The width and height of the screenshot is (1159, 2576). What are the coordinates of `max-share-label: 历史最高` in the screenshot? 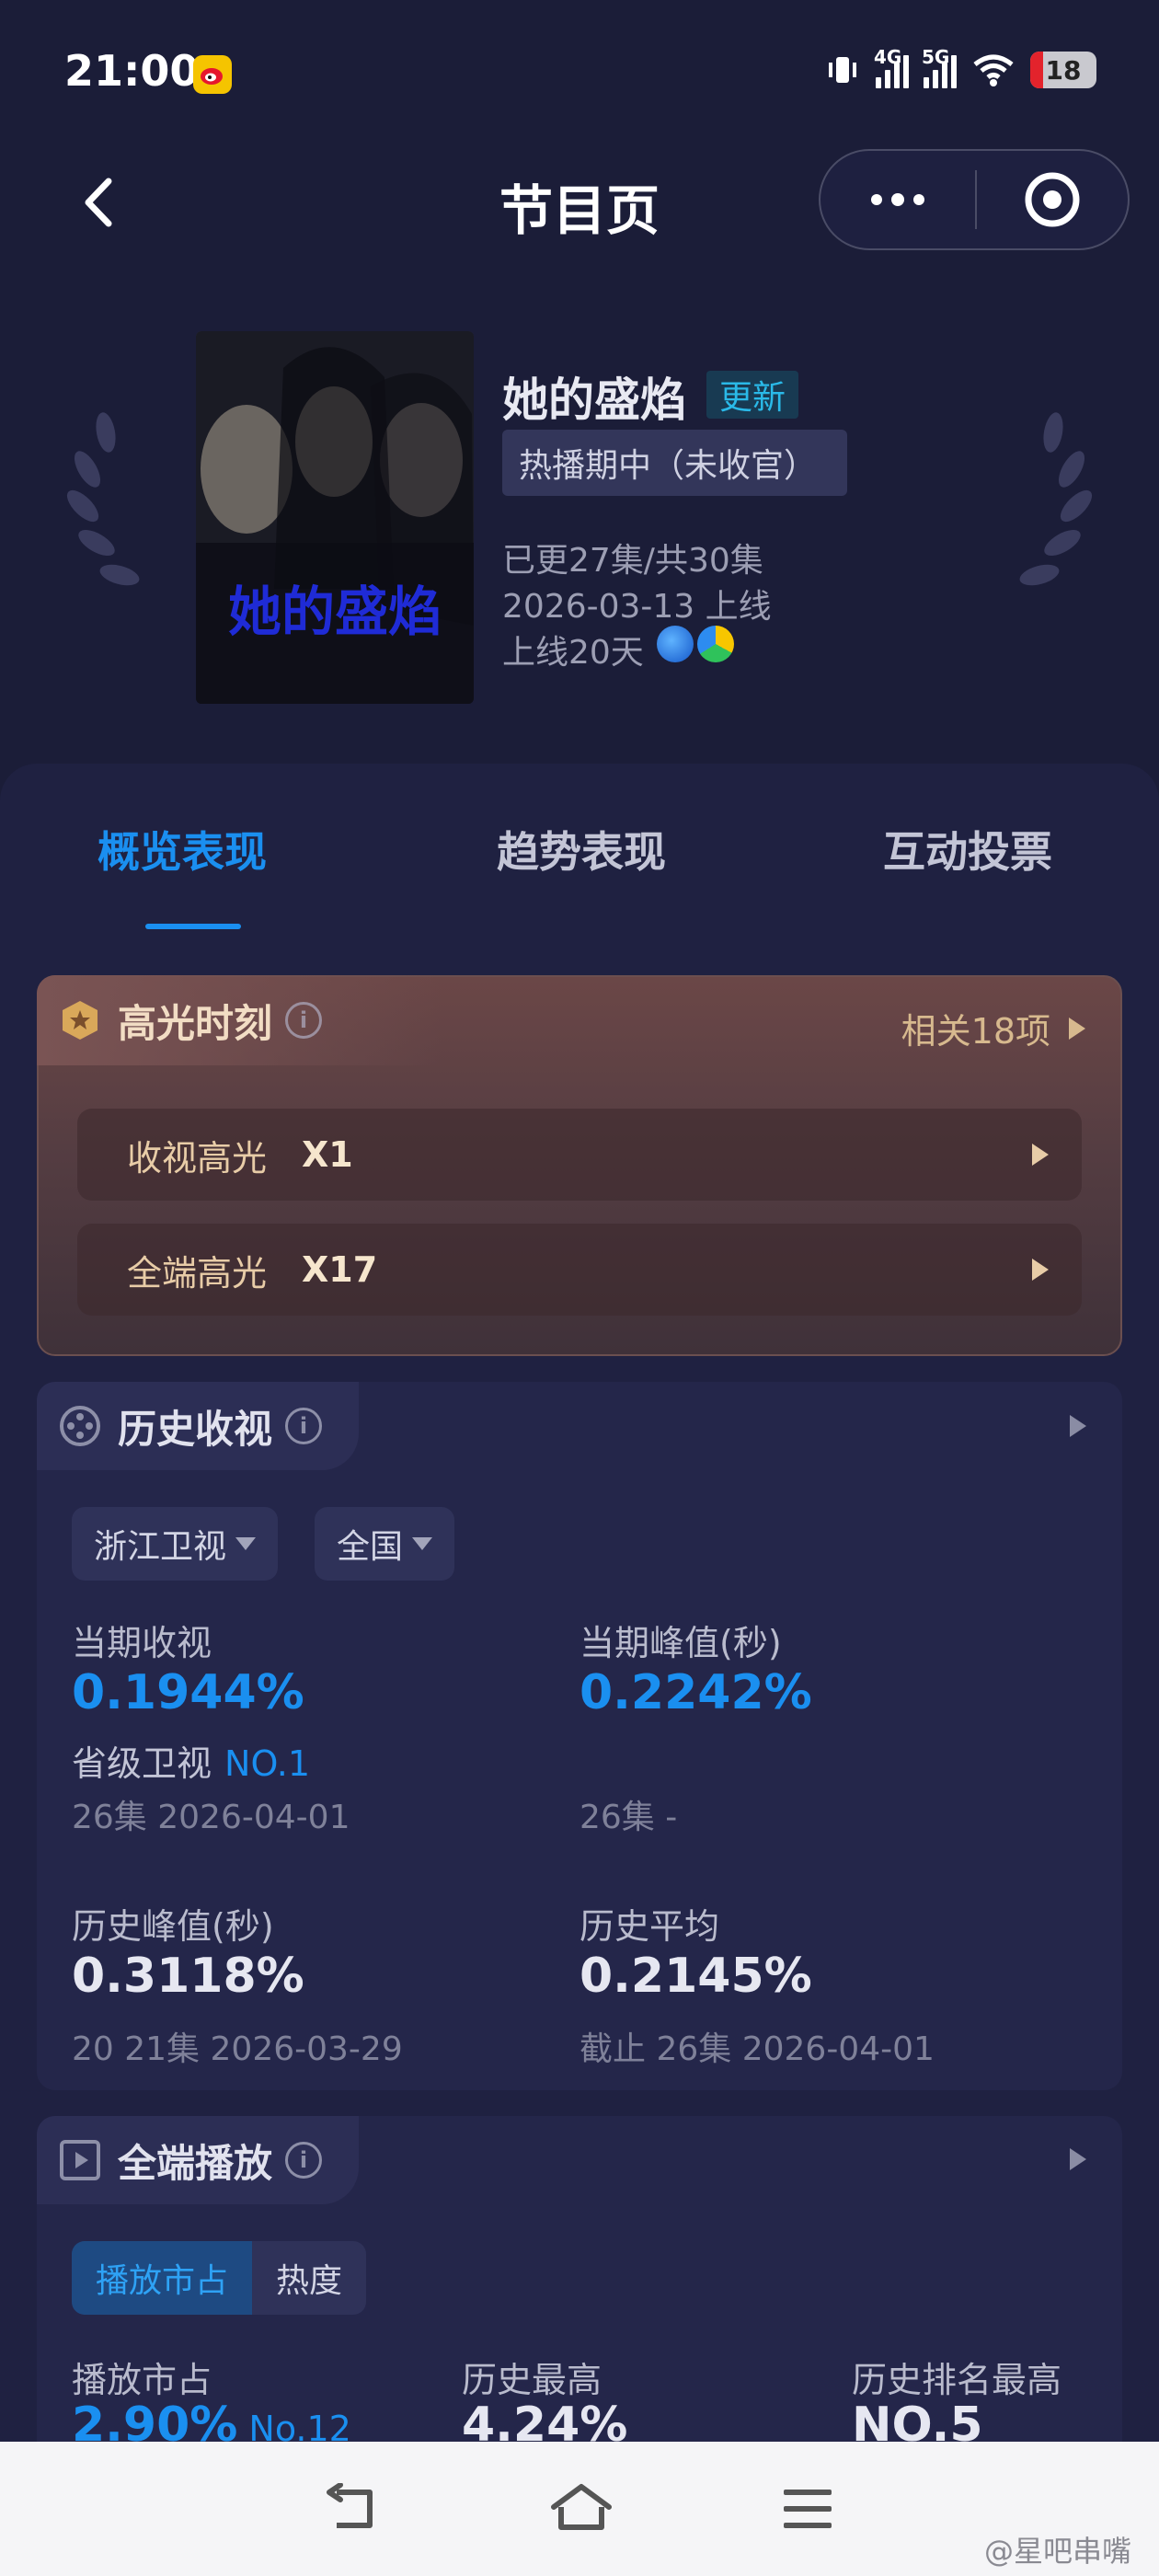 It's located at (532, 2380).